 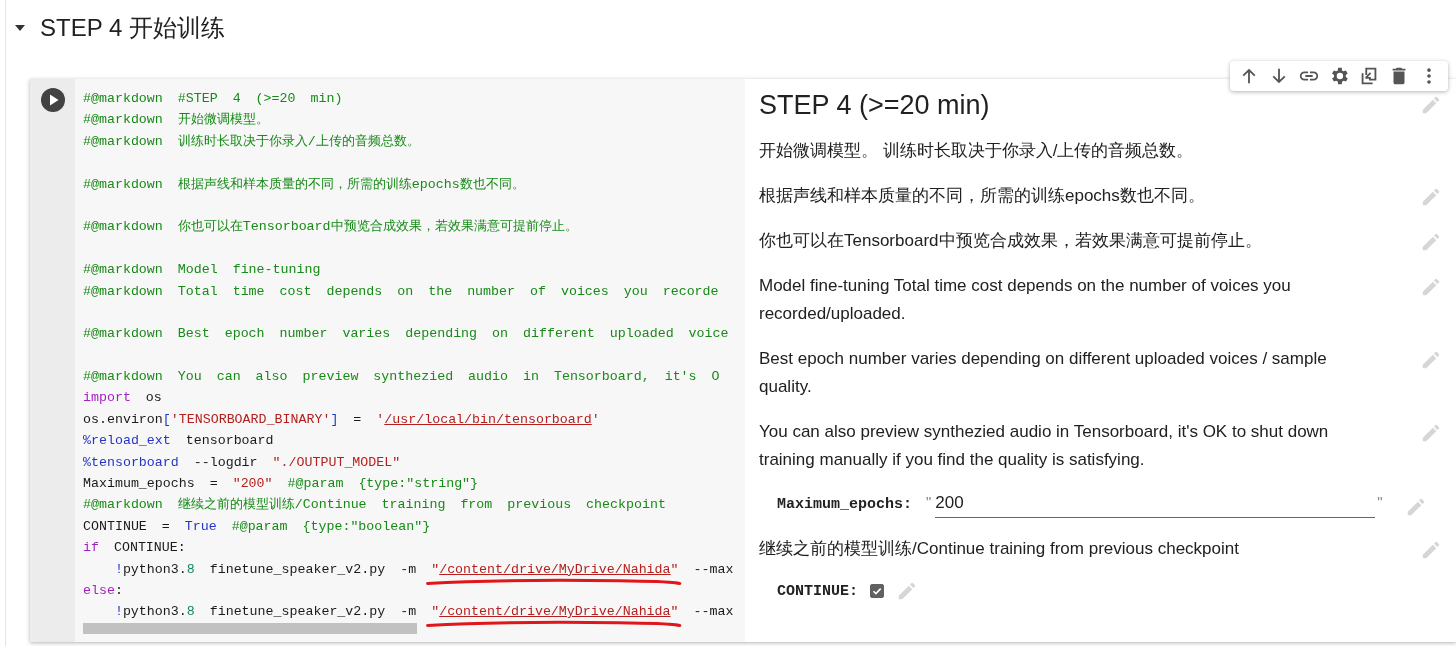 I want to click on code-line: import os, so click(x=122, y=398).